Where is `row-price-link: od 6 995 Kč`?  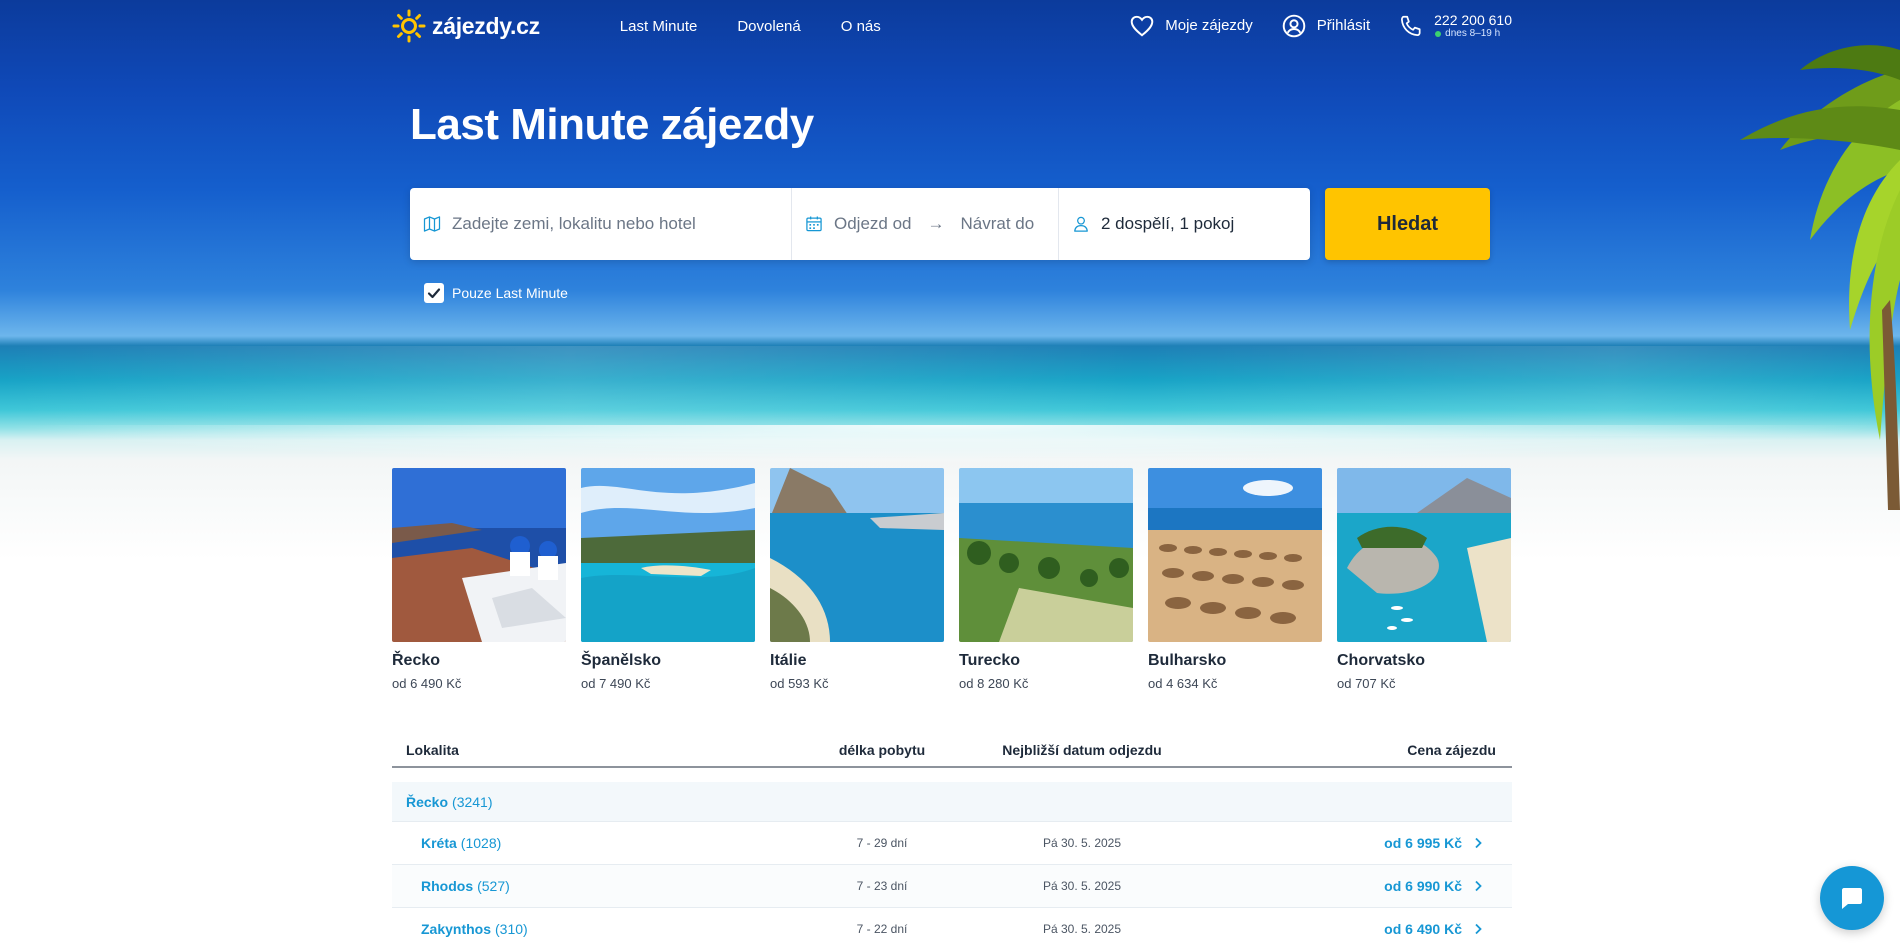
row-price-link: od 6 995 Kč is located at coordinates (1362, 843).